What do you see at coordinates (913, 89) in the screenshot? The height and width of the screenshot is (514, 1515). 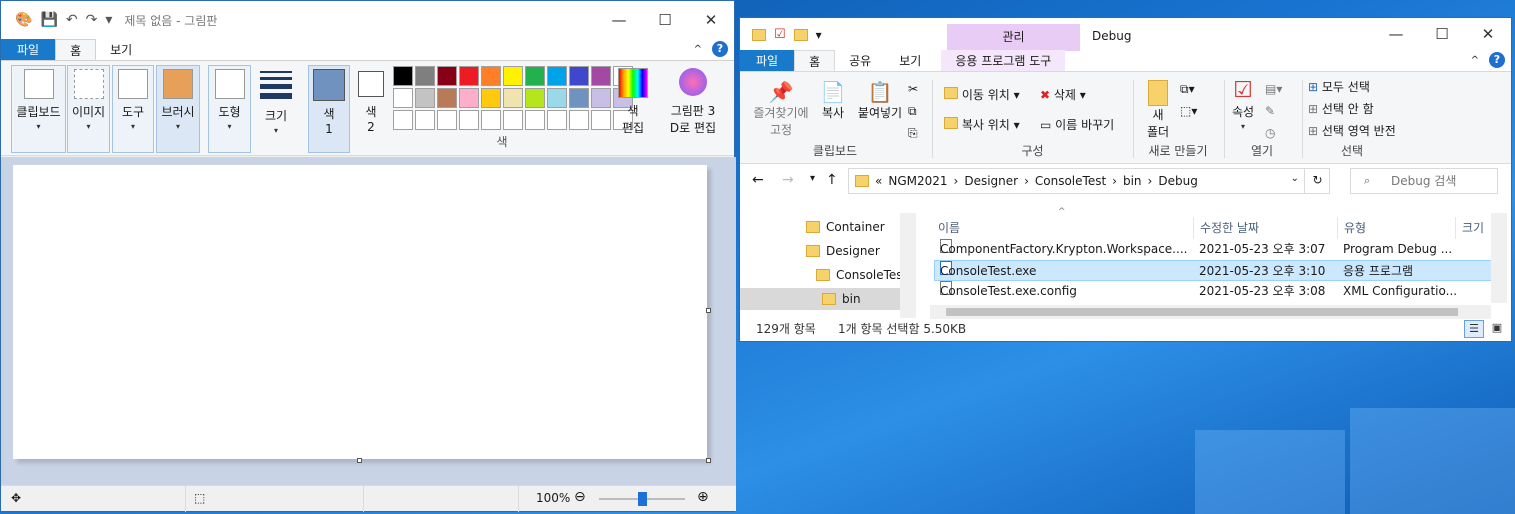 I see `cut-icon: ✂` at bounding box center [913, 89].